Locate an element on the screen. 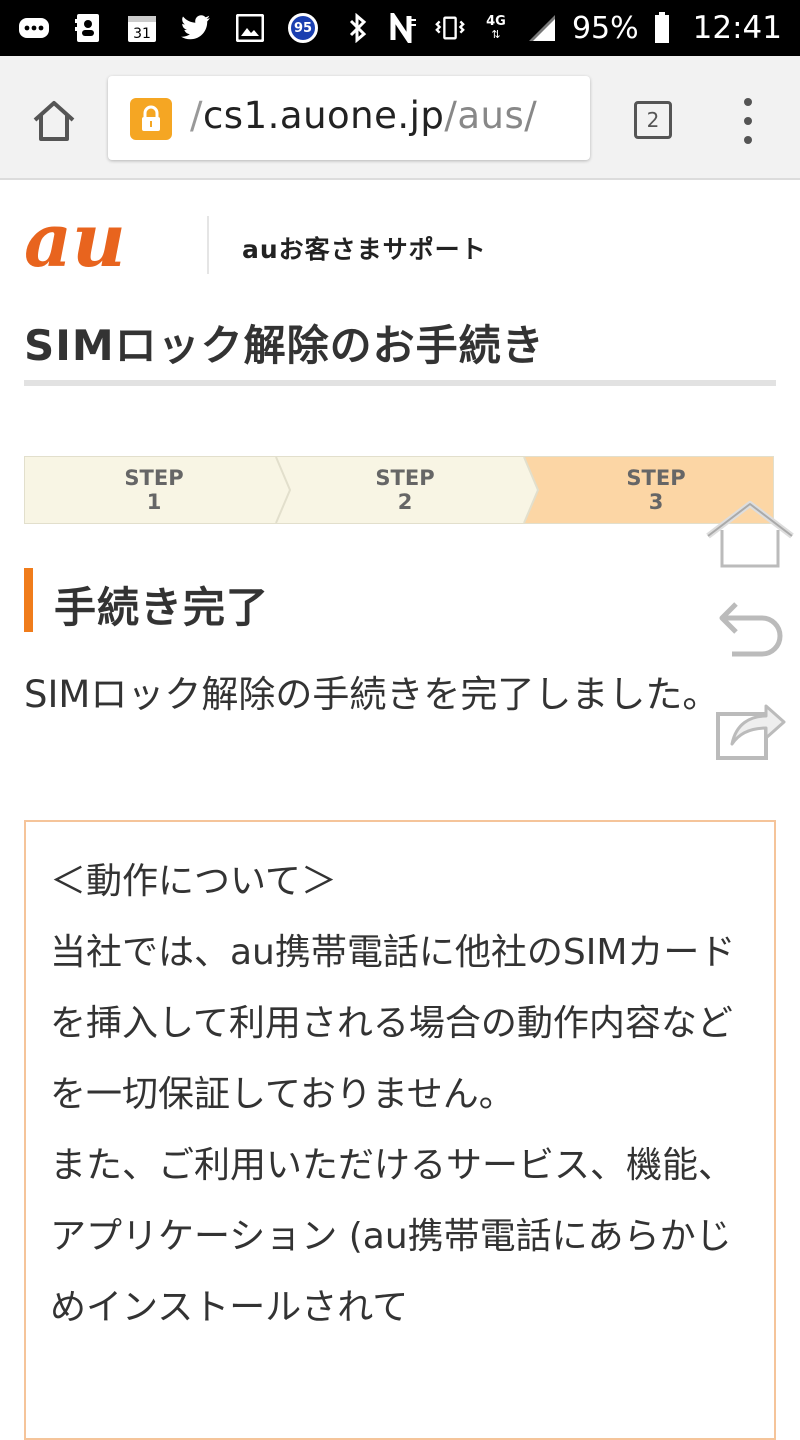 This screenshot has height=1440, width=800. url-text: /cs1.auone.jp/aus/ is located at coordinates (363, 115).